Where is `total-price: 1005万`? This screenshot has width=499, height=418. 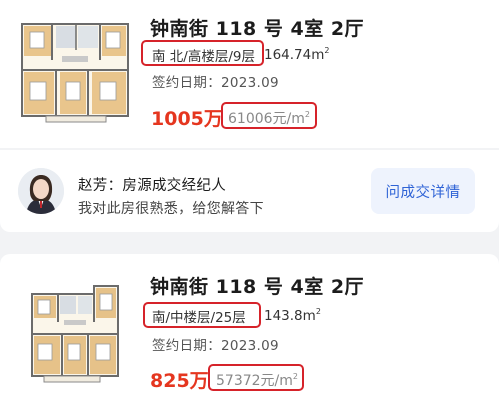
total-price: 1005万 is located at coordinates (187, 119).